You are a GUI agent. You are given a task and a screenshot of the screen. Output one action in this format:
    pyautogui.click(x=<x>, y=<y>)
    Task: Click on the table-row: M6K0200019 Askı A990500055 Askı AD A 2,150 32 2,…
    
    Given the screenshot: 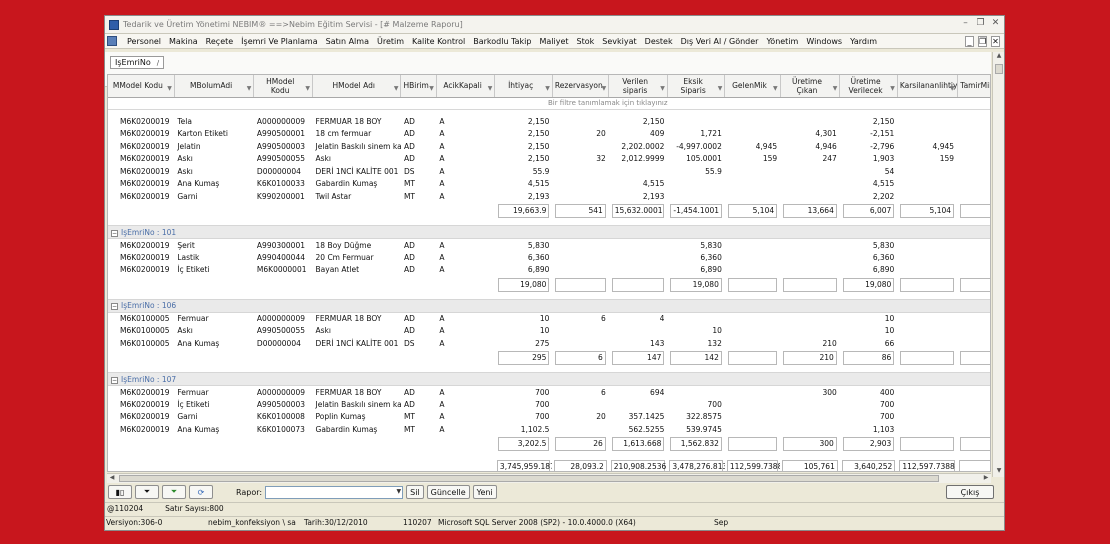 What is the action you would take?
    pyautogui.click(x=549, y=159)
    